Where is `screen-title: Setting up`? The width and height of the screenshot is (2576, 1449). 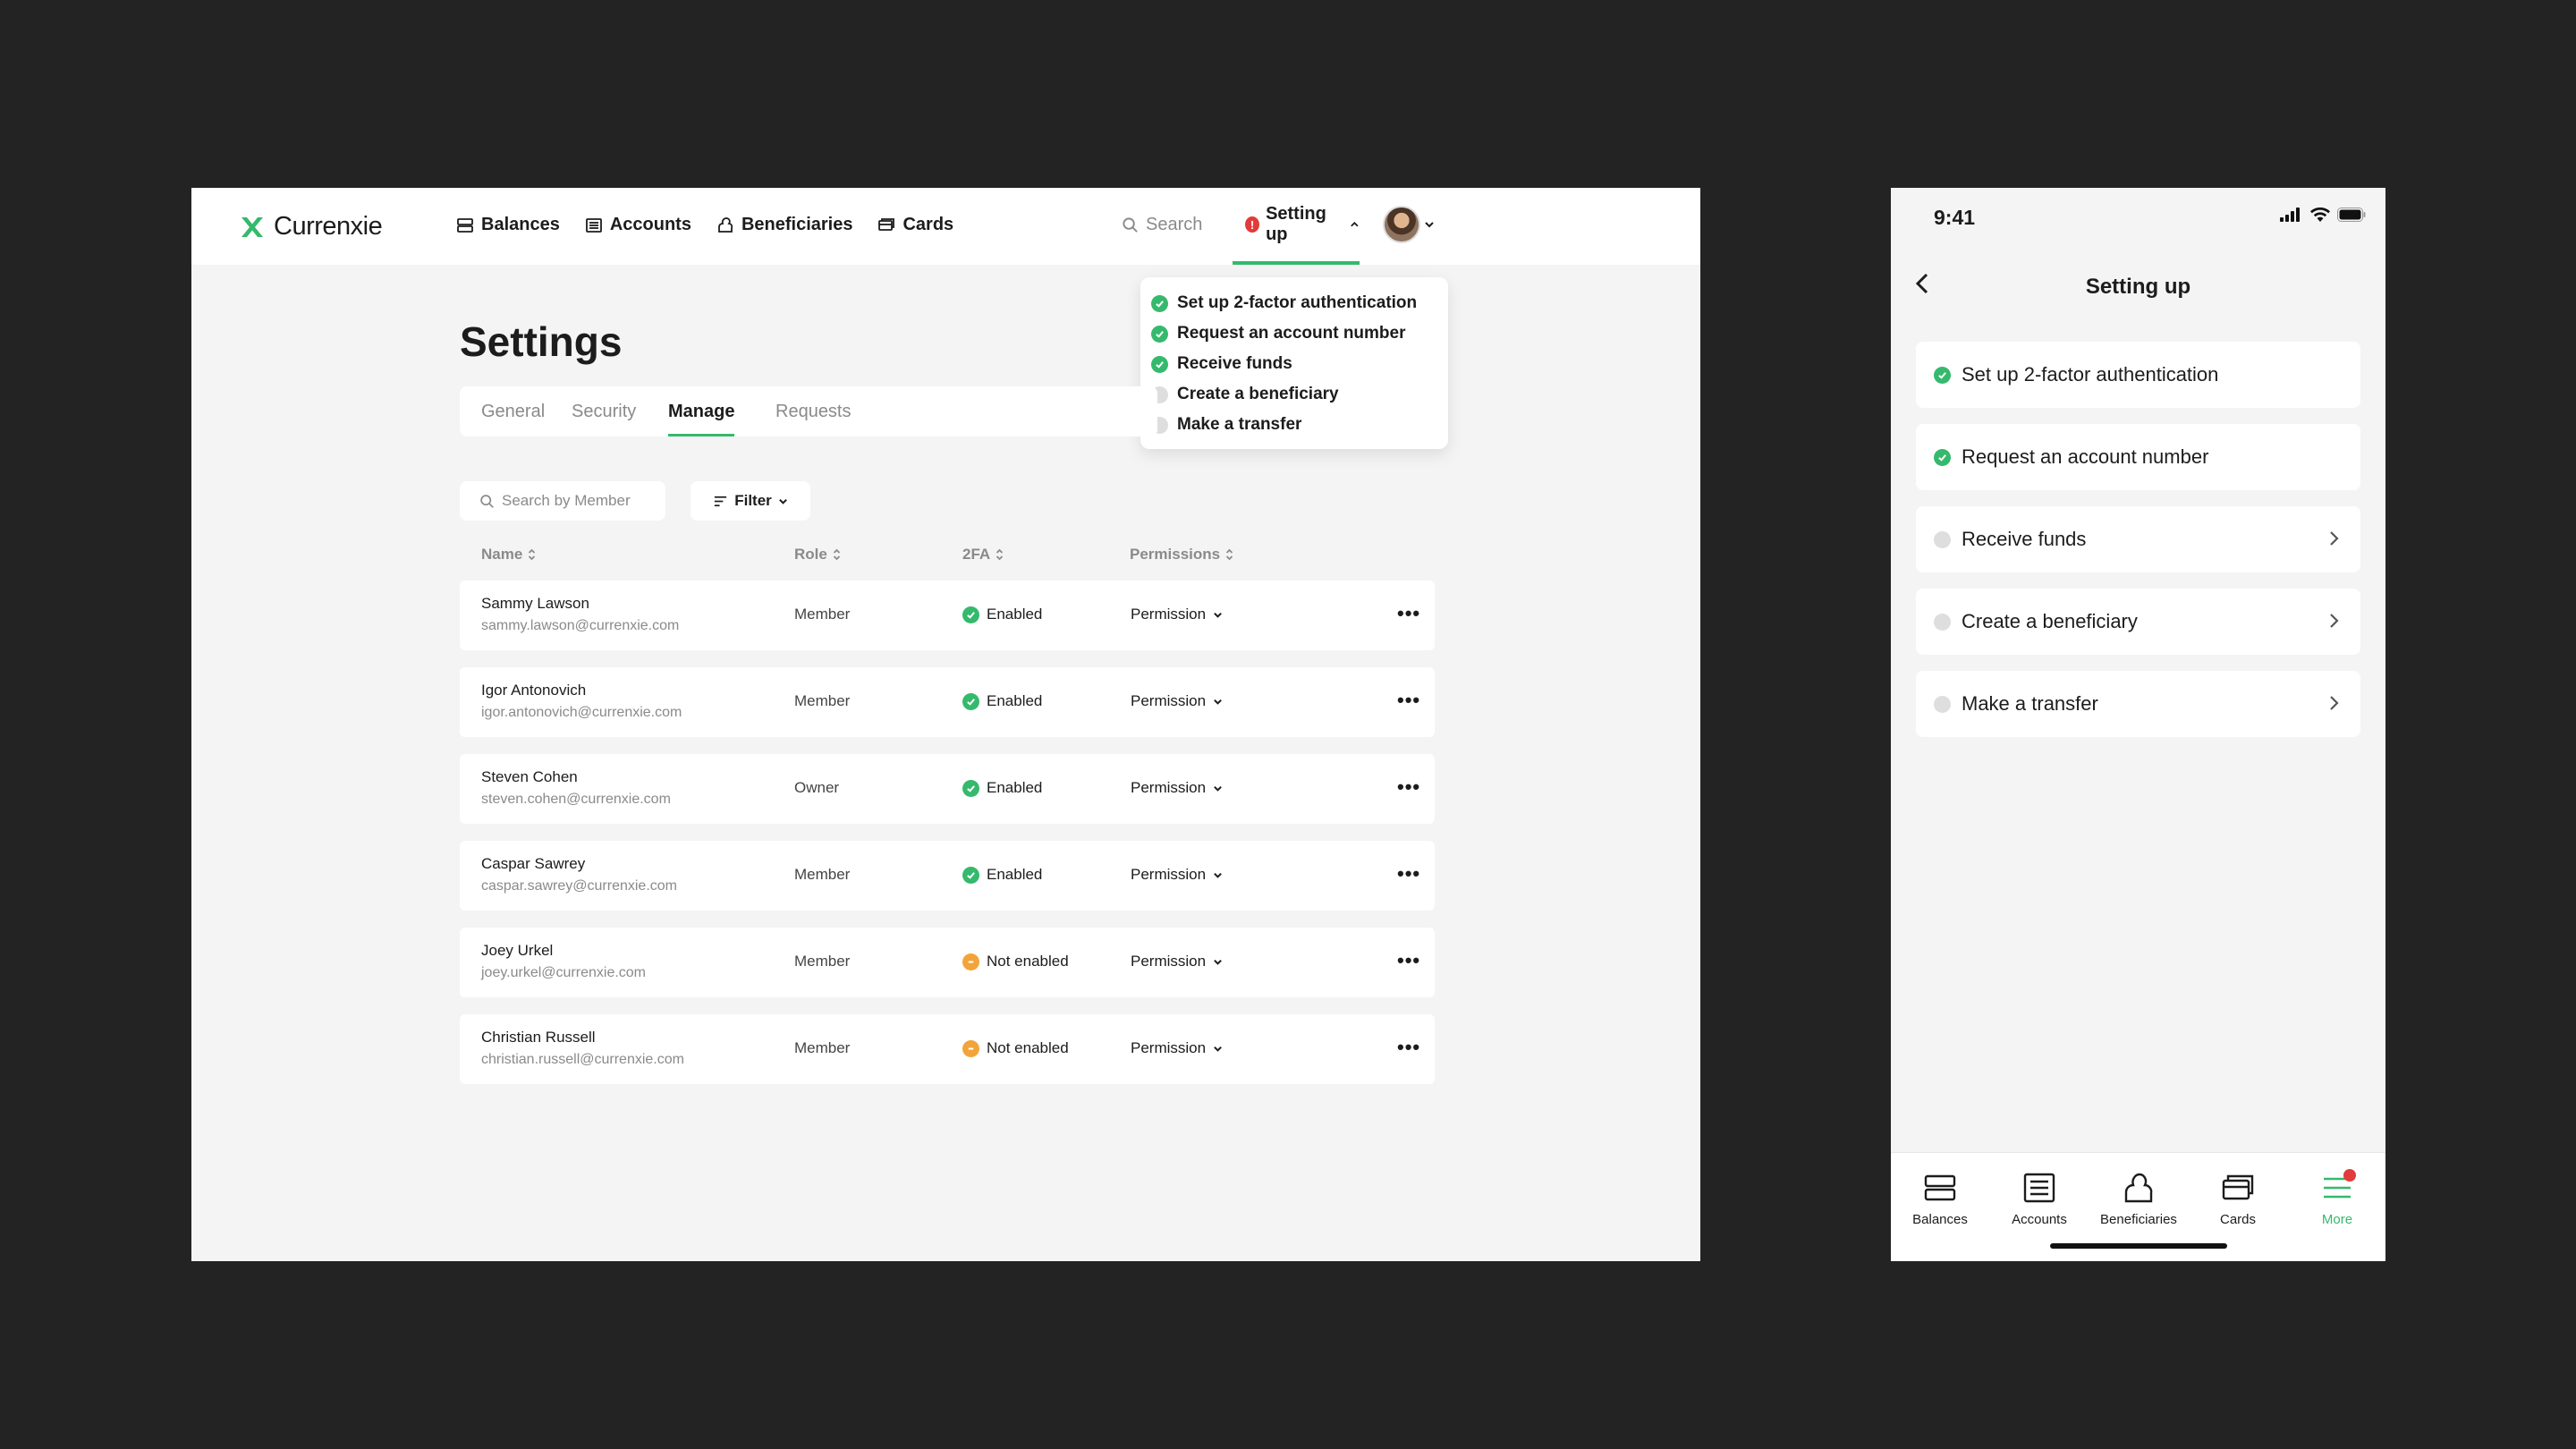 screen-title: Setting up is located at coordinates (2138, 287).